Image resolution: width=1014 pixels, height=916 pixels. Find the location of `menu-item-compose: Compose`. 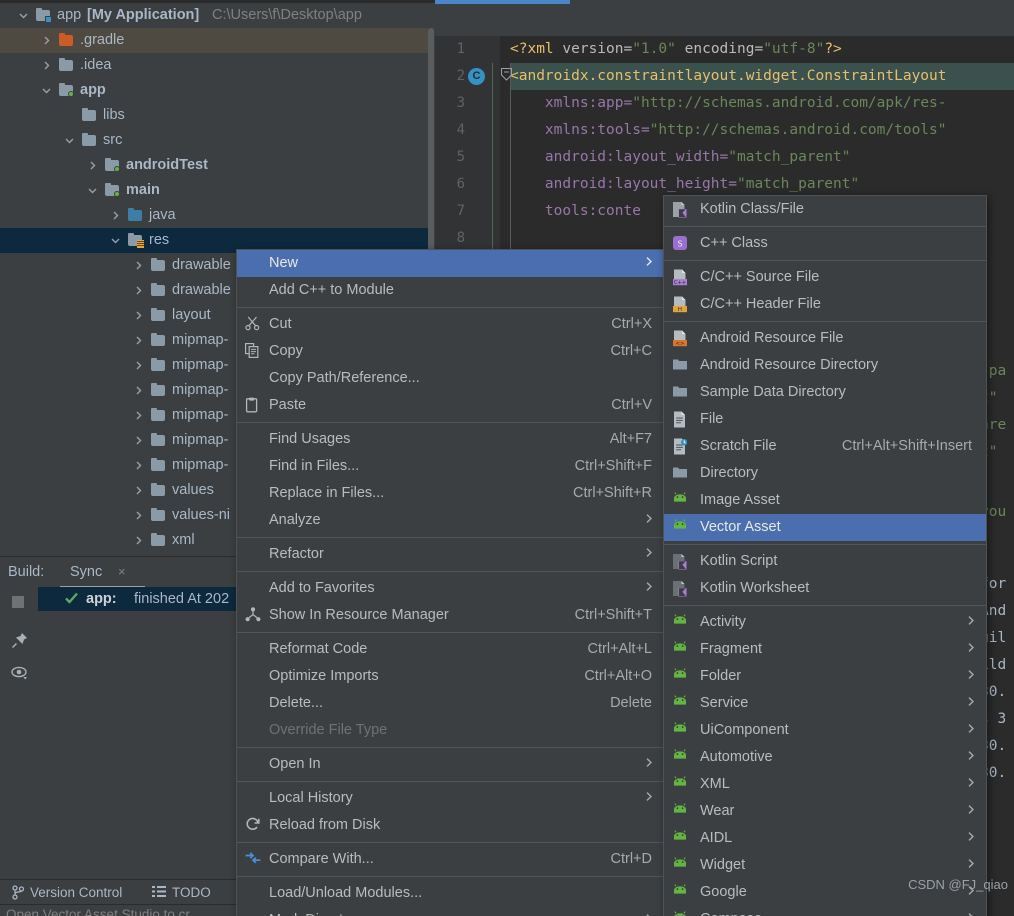

menu-item-compose: Compose is located at coordinates (825, 911).